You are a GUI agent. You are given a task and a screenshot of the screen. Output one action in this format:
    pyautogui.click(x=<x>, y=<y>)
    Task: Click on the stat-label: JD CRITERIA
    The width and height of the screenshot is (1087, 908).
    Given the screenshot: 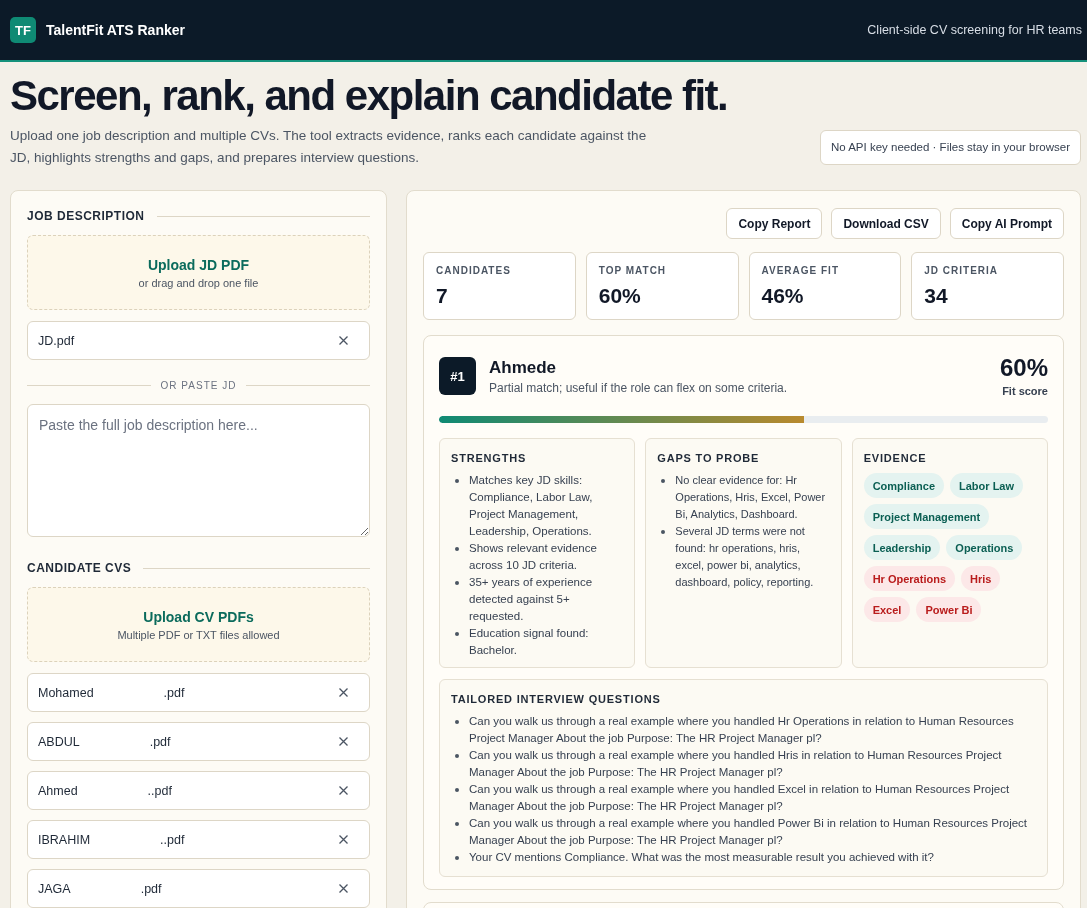 What is the action you would take?
    pyautogui.click(x=961, y=271)
    